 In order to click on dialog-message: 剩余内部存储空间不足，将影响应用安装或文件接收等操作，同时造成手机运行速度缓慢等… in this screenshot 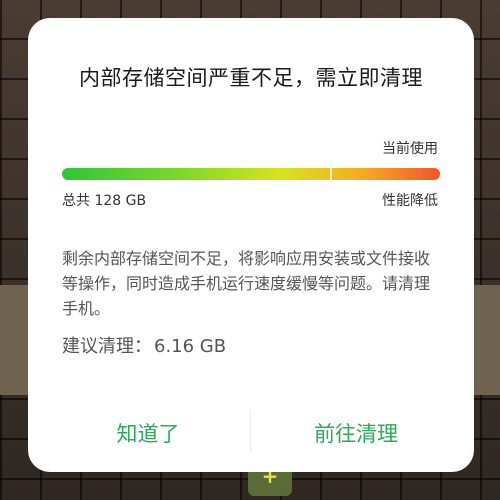, I will do `click(246, 283)`.